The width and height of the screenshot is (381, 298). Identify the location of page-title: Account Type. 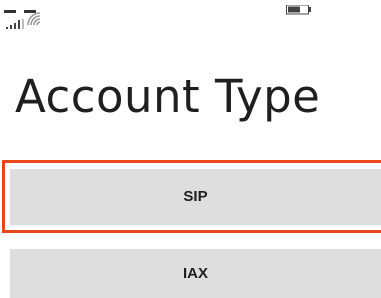
(168, 96).